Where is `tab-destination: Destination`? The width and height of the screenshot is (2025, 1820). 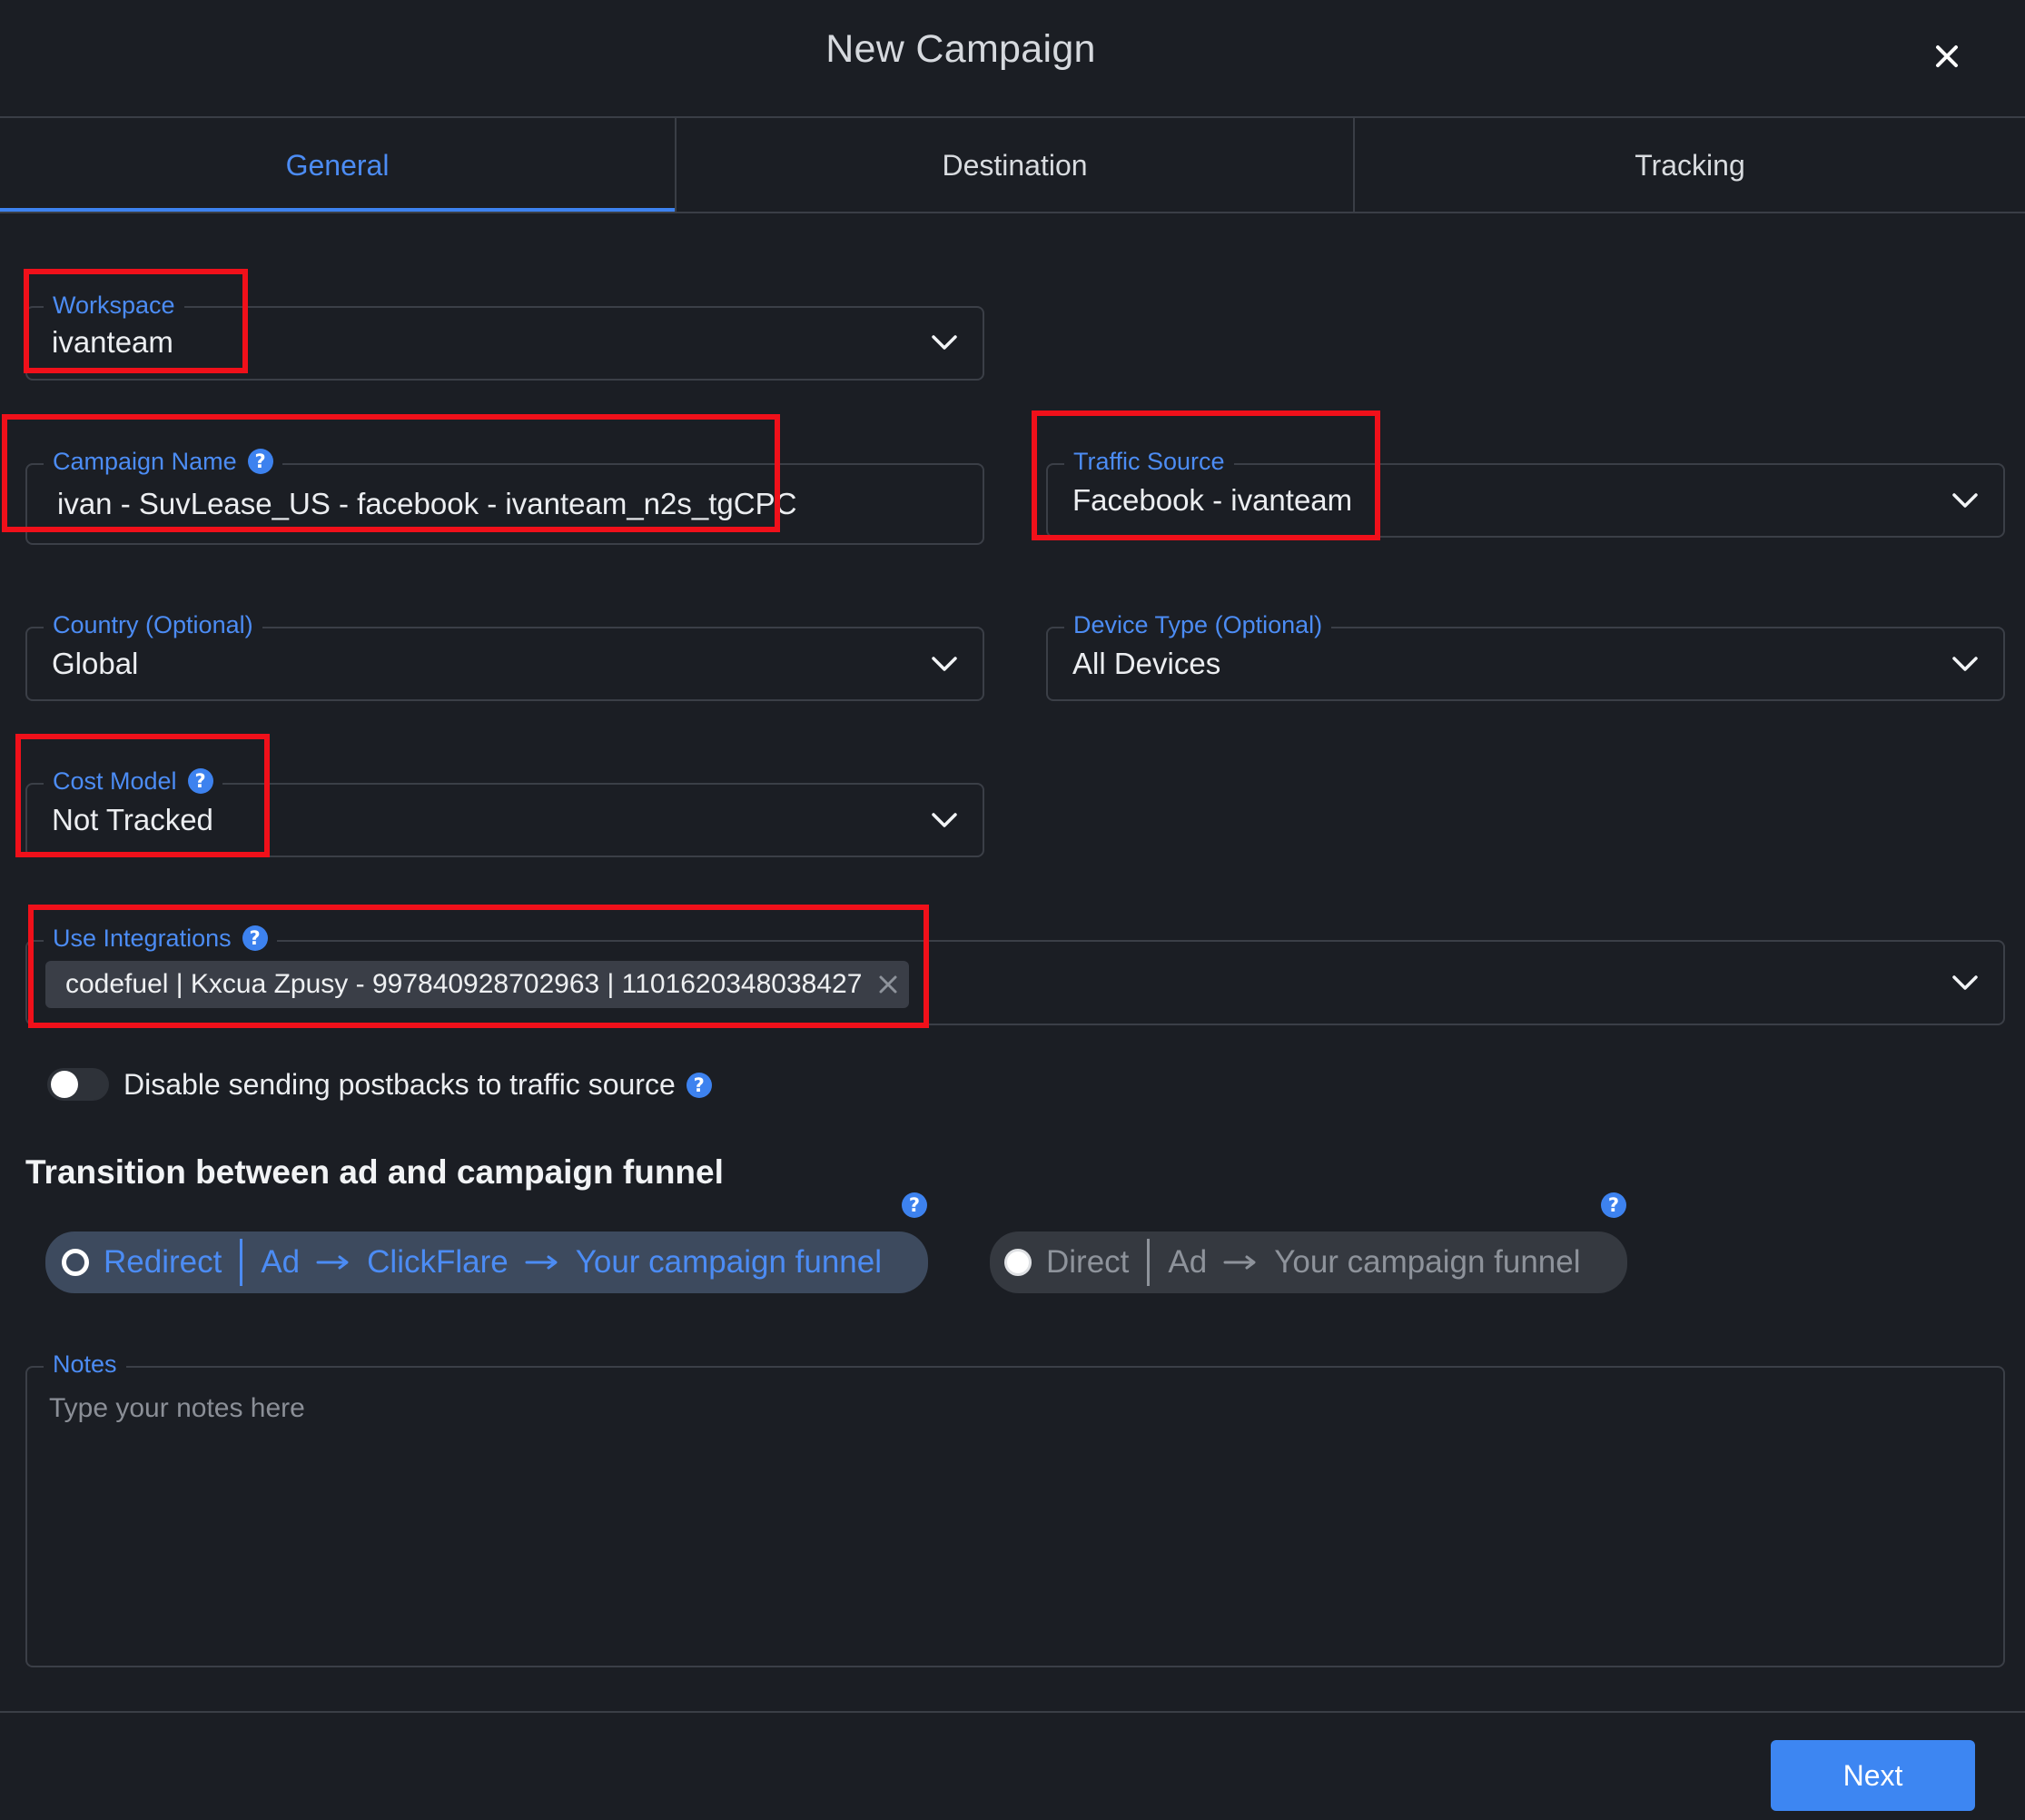 tab-destination: Destination is located at coordinates (1015, 165).